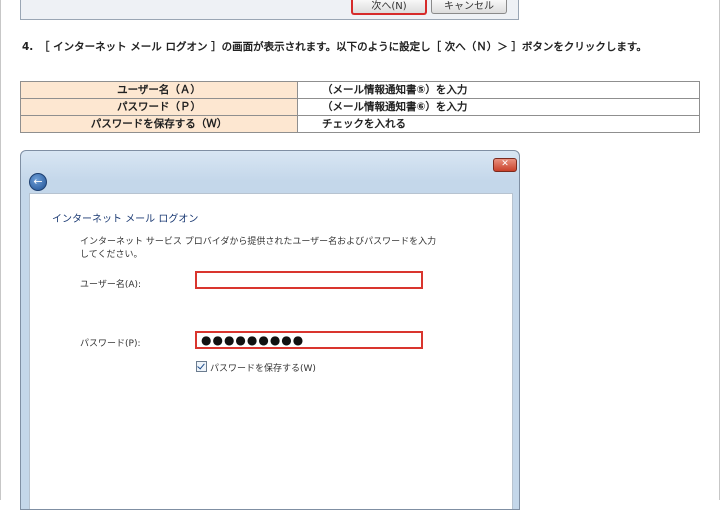 The width and height of the screenshot is (720, 510). I want to click on password-input: ●●●●●●●●●, so click(309, 340).